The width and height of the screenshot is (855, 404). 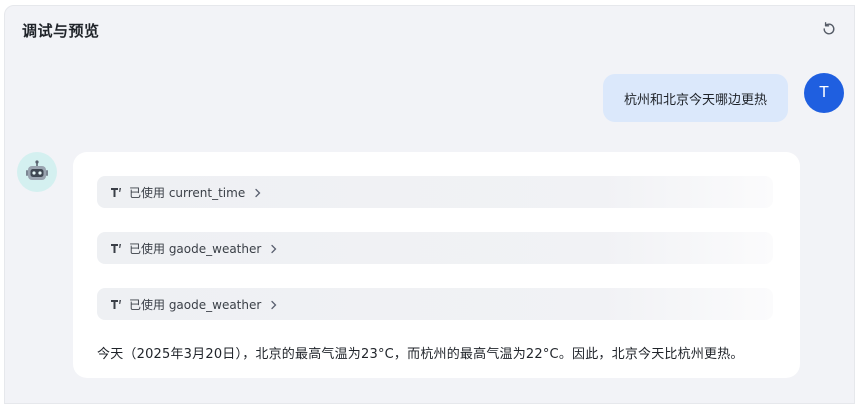 What do you see at coordinates (61, 31) in the screenshot?
I see `panel-title: 调试与预览` at bounding box center [61, 31].